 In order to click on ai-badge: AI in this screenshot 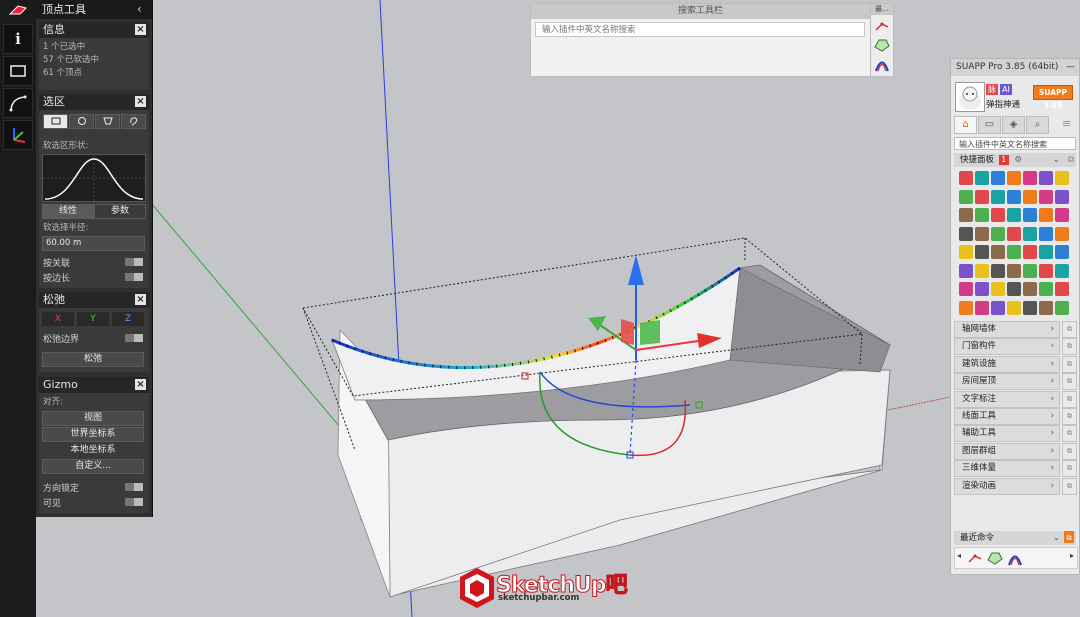, I will do `click(1006, 89)`.